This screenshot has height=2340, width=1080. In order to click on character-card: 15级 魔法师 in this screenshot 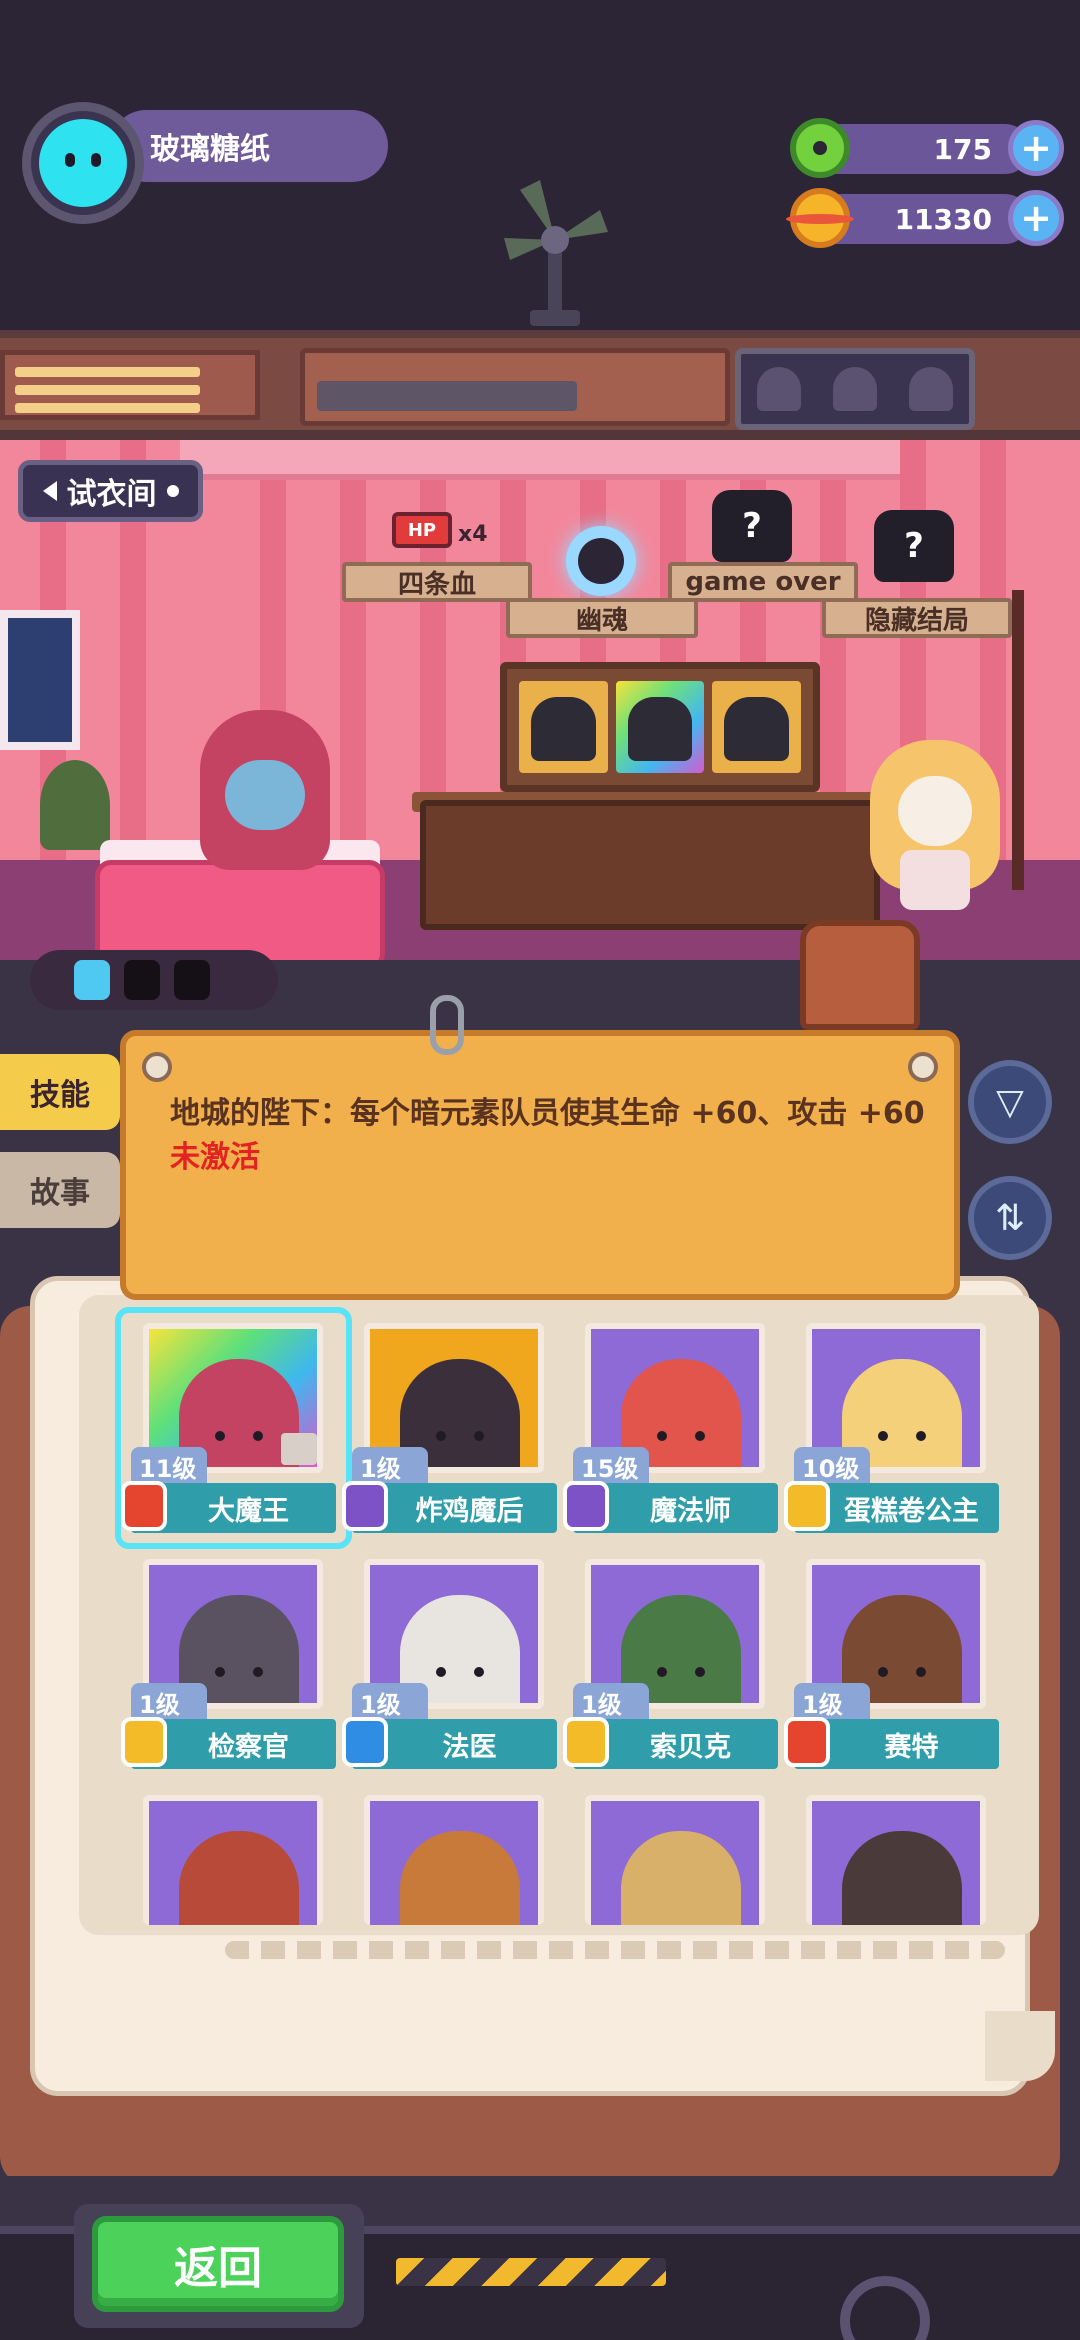, I will do `click(670, 1428)`.